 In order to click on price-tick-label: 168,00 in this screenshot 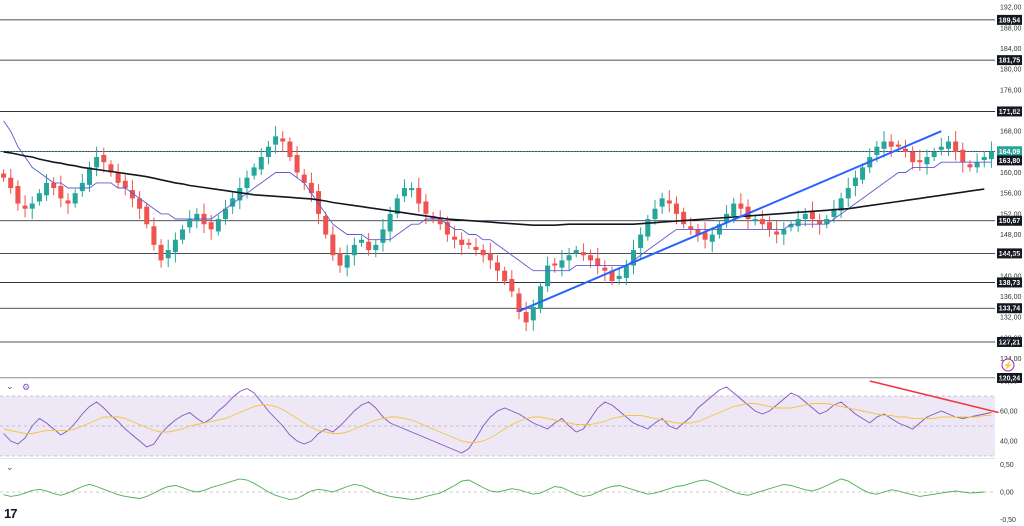, I will do `click(1011, 132)`.